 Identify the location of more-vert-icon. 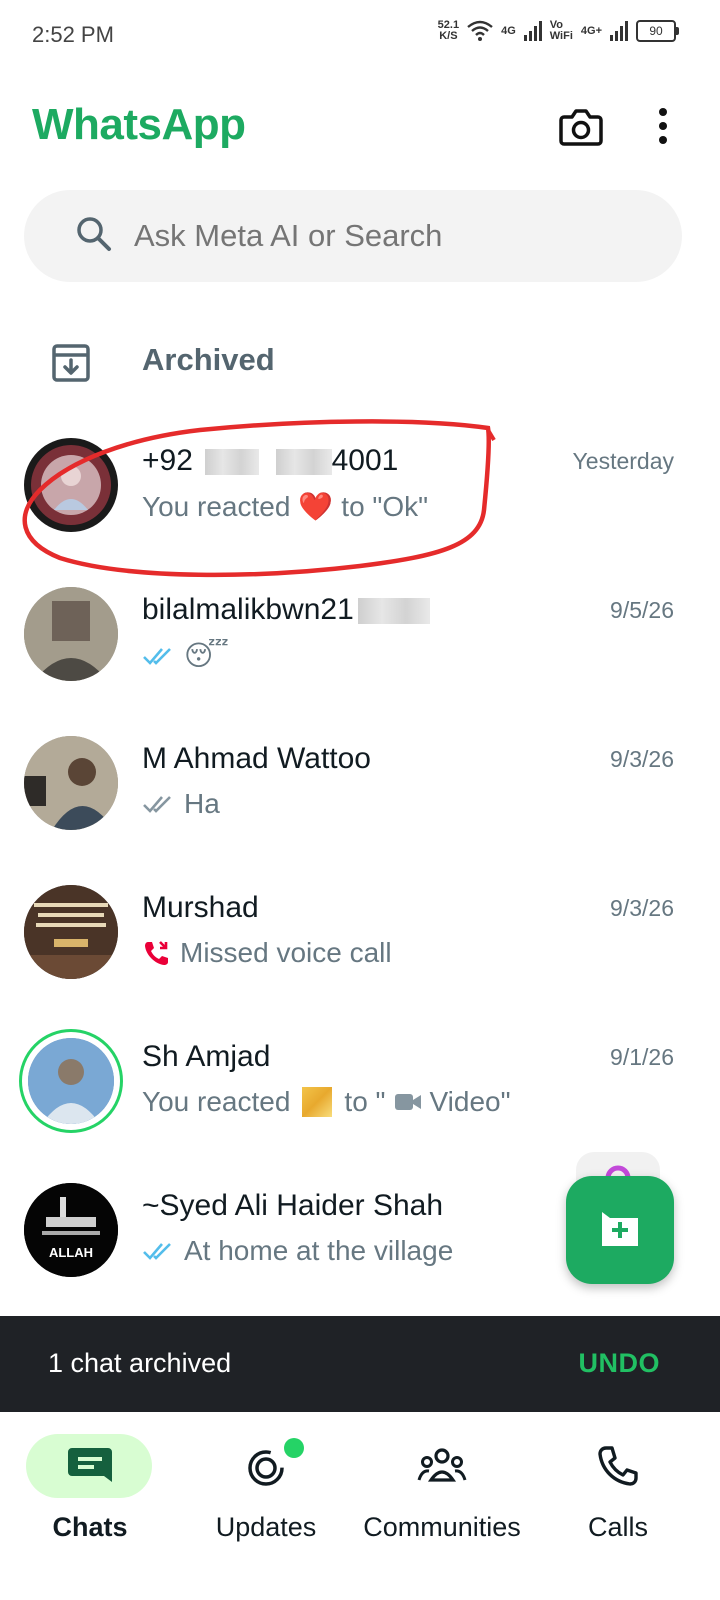
(663, 126).